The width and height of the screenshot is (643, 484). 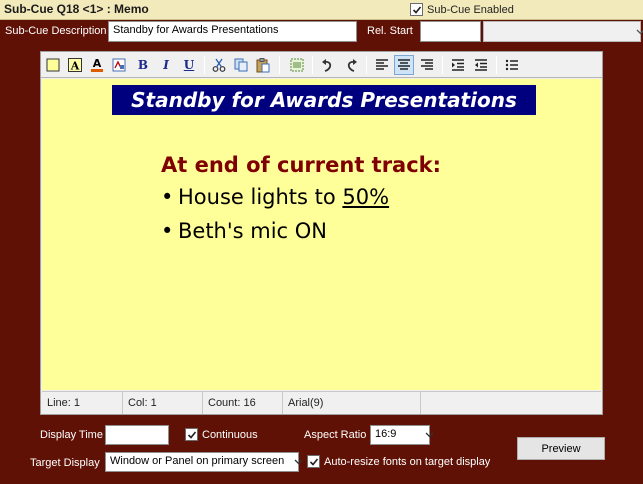 I want to click on italic-icon: I, so click(x=166, y=65).